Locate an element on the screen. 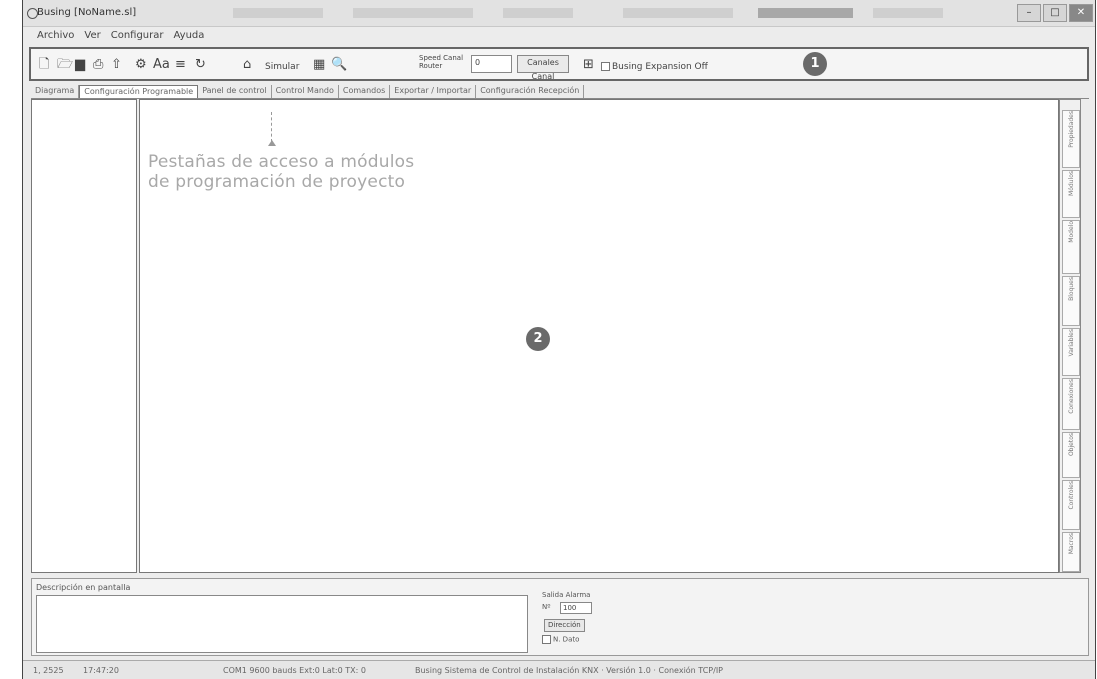  side-tab: Bloques is located at coordinates (1071, 301).